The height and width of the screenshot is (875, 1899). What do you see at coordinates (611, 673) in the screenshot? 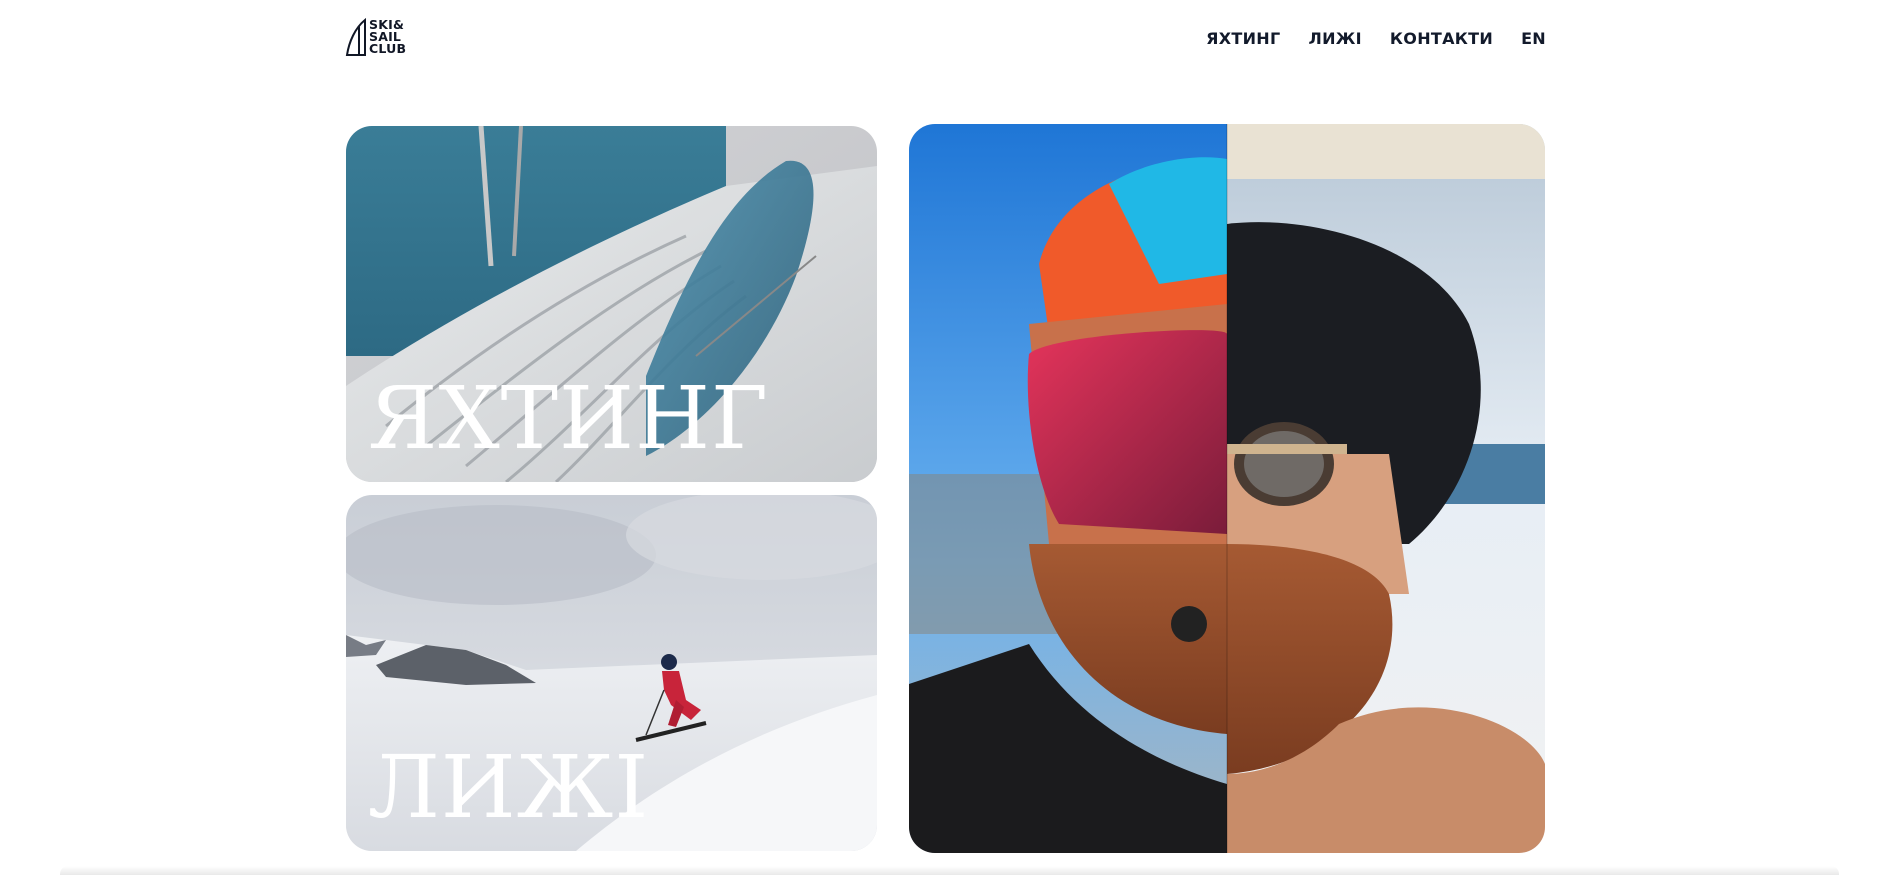
I see `ski-card: ЛИЖІ` at bounding box center [611, 673].